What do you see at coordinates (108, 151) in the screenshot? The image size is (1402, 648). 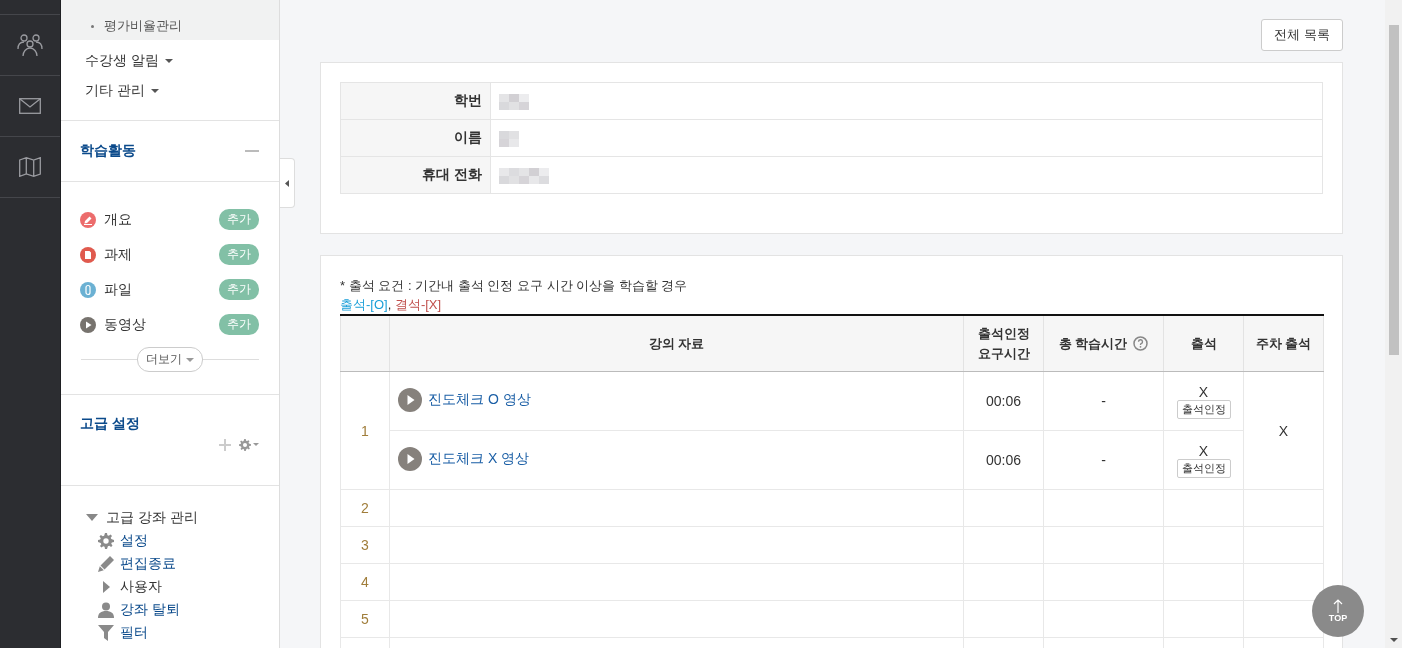 I see `section-title: 학습활동` at bounding box center [108, 151].